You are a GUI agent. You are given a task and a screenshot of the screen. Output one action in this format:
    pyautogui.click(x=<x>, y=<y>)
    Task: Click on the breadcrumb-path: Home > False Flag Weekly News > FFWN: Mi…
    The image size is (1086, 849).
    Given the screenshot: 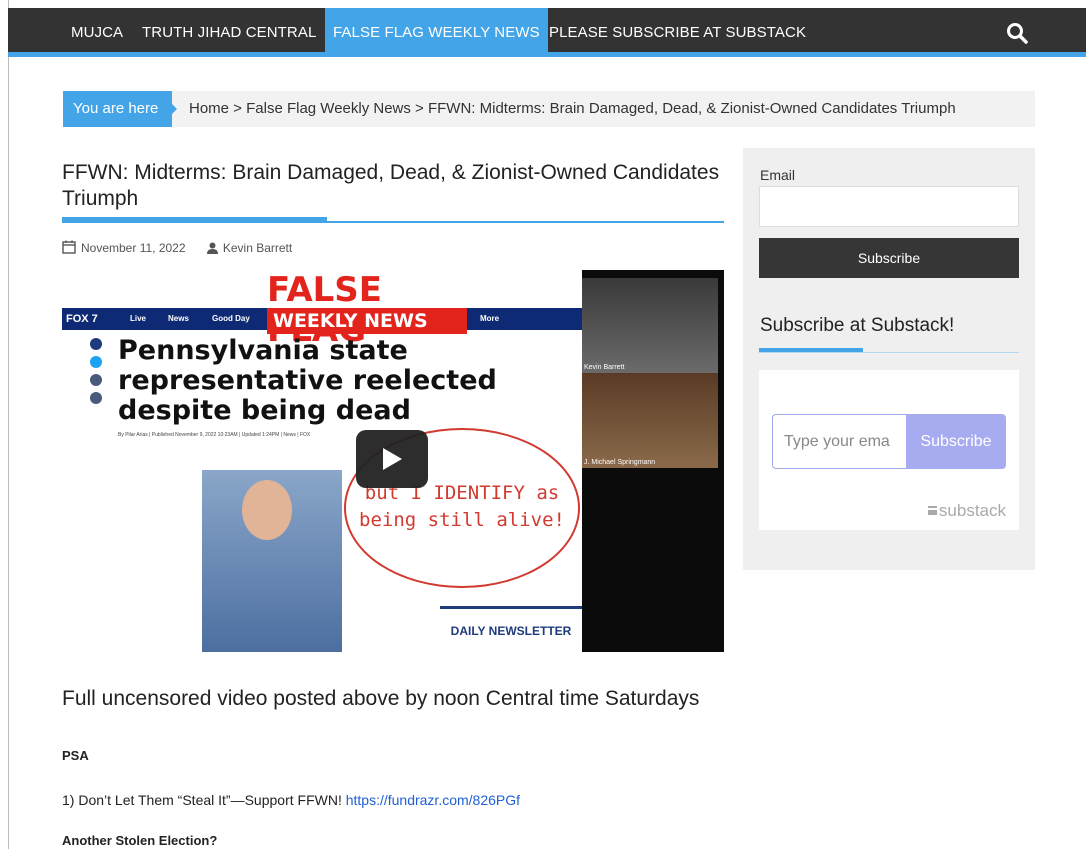 What is the action you would take?
    pyautogui.click(x=572, y=109)
    